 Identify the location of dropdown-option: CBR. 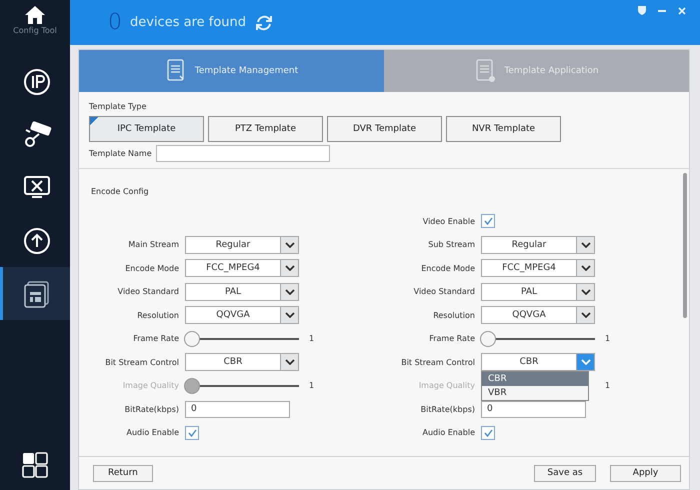
(535, 379).